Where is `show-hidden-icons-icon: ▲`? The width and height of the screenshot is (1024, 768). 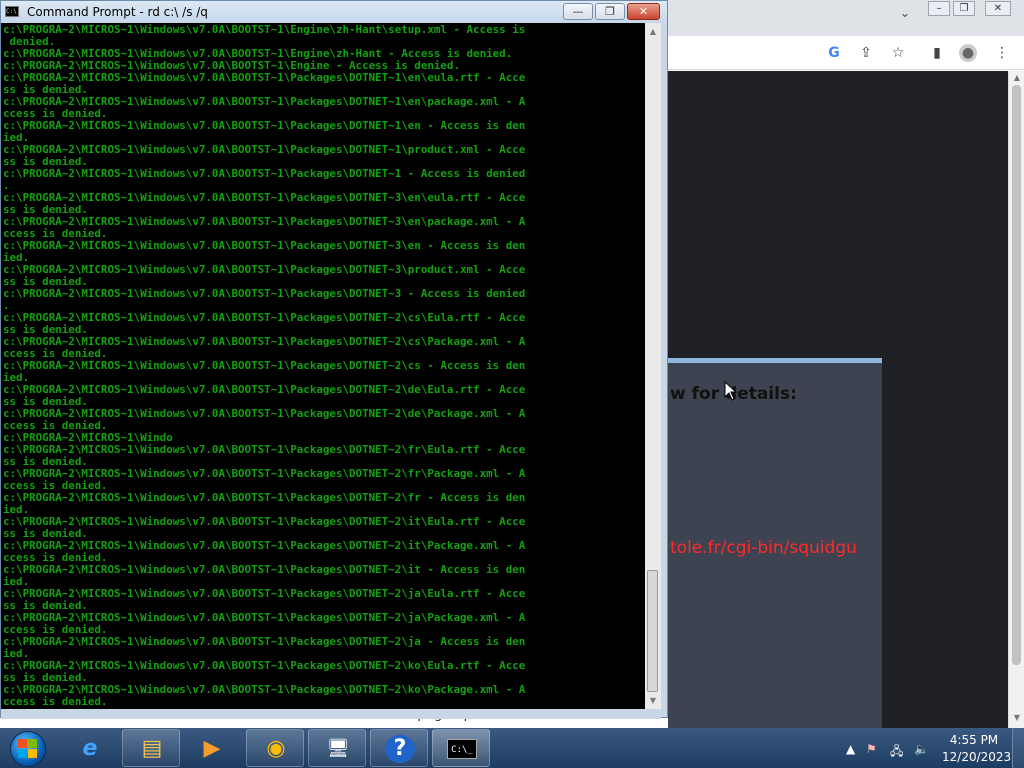 show-hidden-icons-icon: ▲ is located at coordinates (850, 749).